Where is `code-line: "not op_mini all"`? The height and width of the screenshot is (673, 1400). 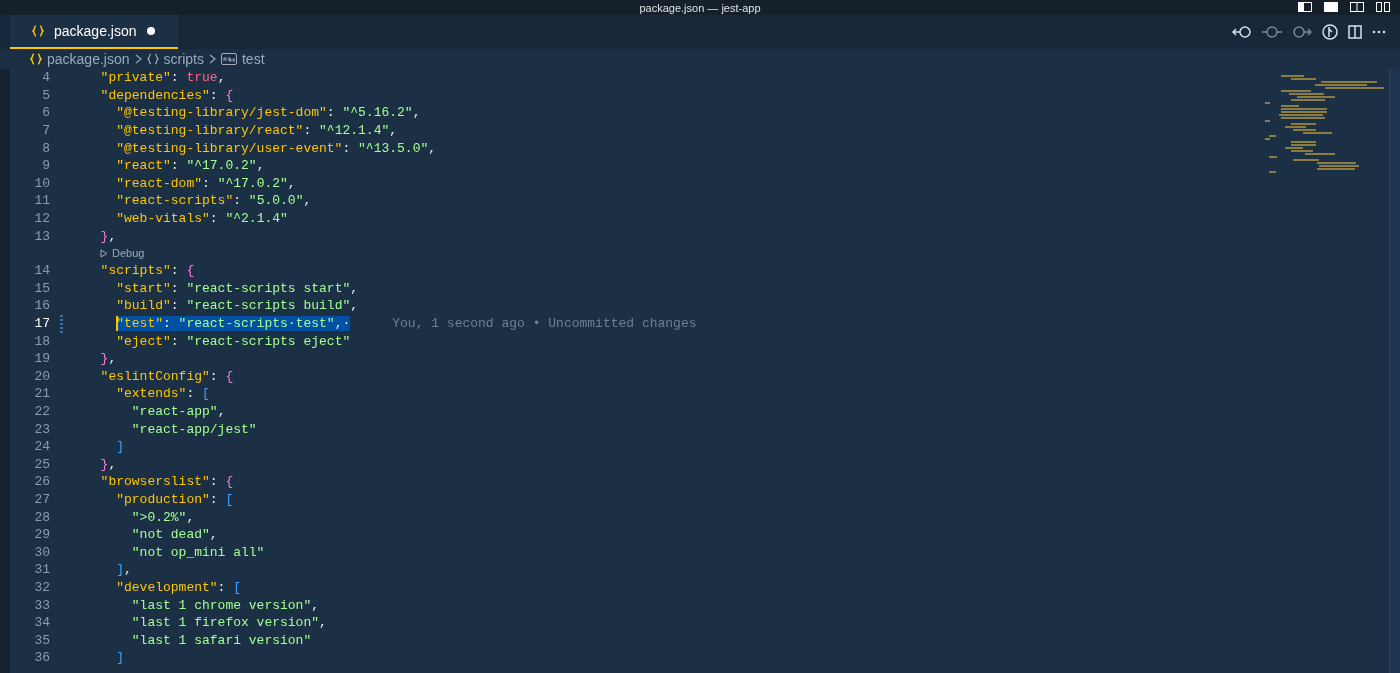
code-line: "not op_mini all" is located at coordinates (198, 552).